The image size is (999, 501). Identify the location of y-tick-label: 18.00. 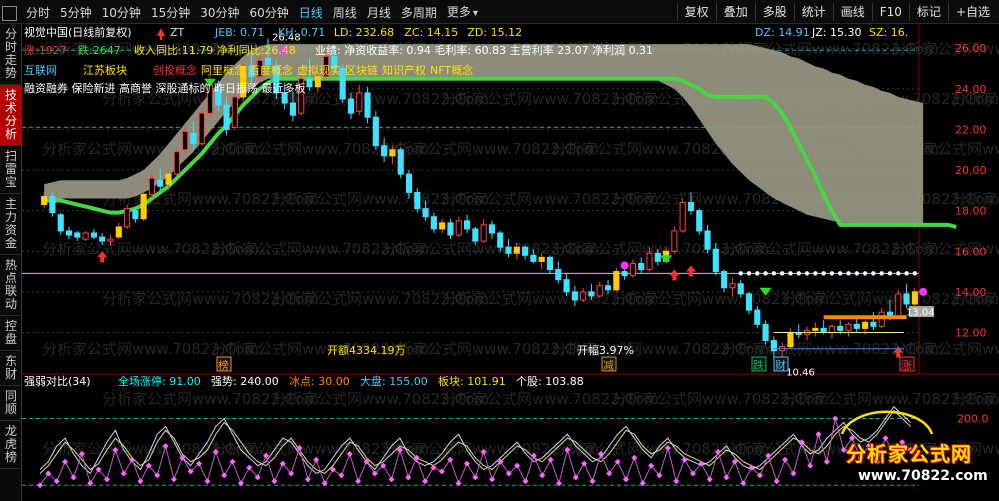
(971, 211).